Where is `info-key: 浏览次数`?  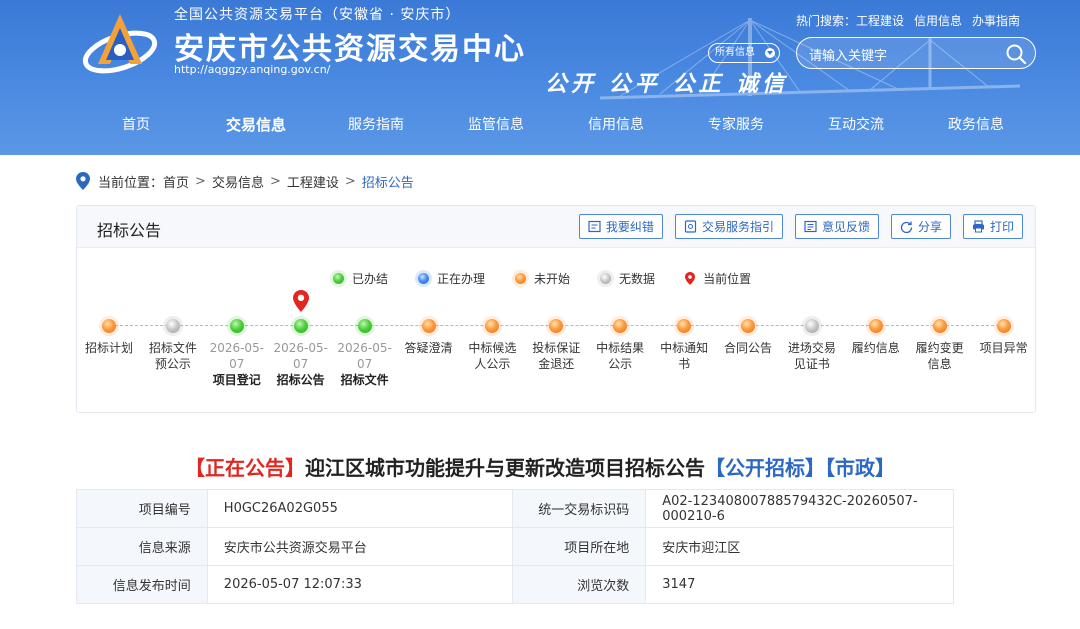 info-key: 浏览次数 is located at coordinates (579, 584).